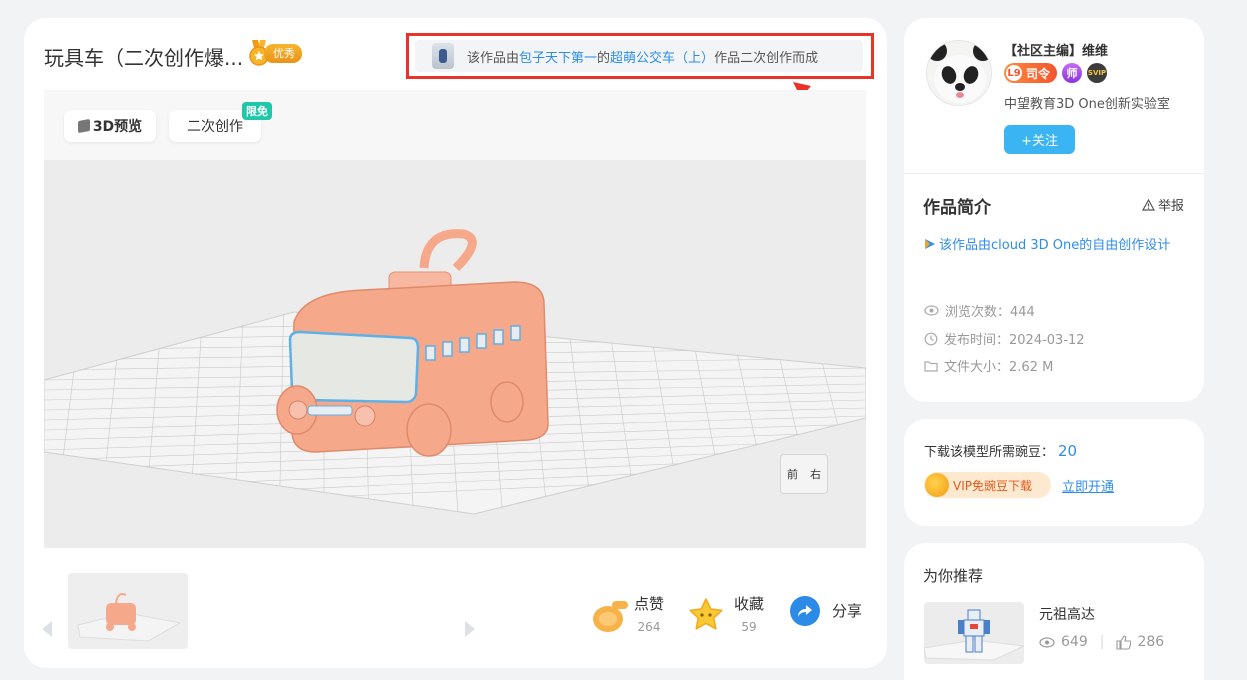 This screenshot has height=680, width=1247. I want to click on svip-badge: SVIP, so click(1097, 73).